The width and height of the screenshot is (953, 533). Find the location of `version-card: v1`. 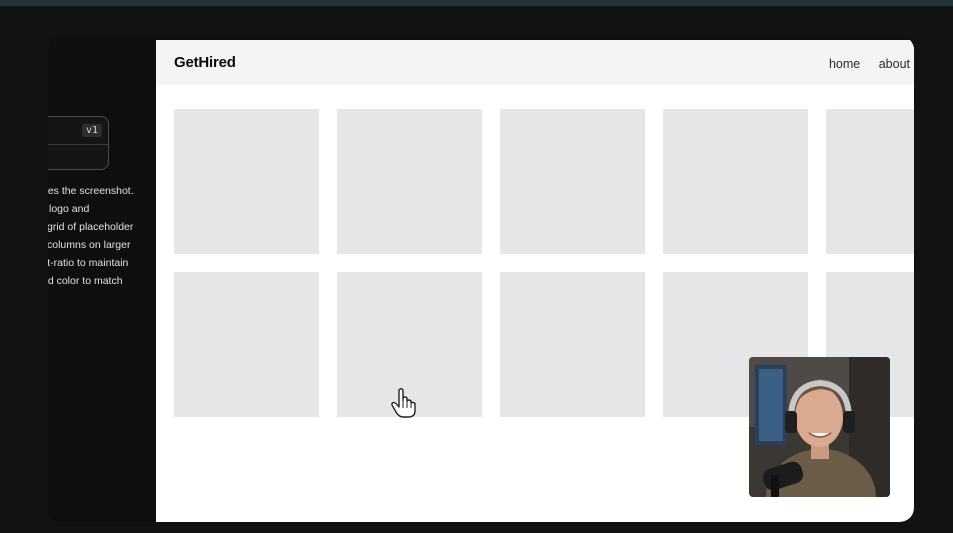

version-card: v1 is located at coordinates (78, 143).